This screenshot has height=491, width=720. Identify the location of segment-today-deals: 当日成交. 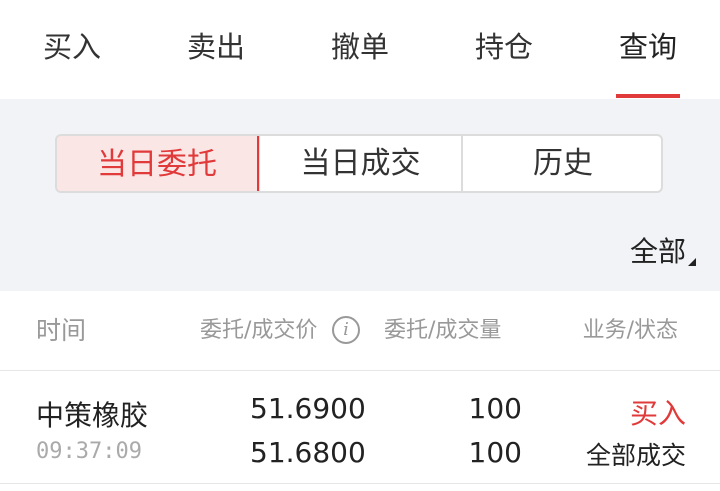
(360, 163).